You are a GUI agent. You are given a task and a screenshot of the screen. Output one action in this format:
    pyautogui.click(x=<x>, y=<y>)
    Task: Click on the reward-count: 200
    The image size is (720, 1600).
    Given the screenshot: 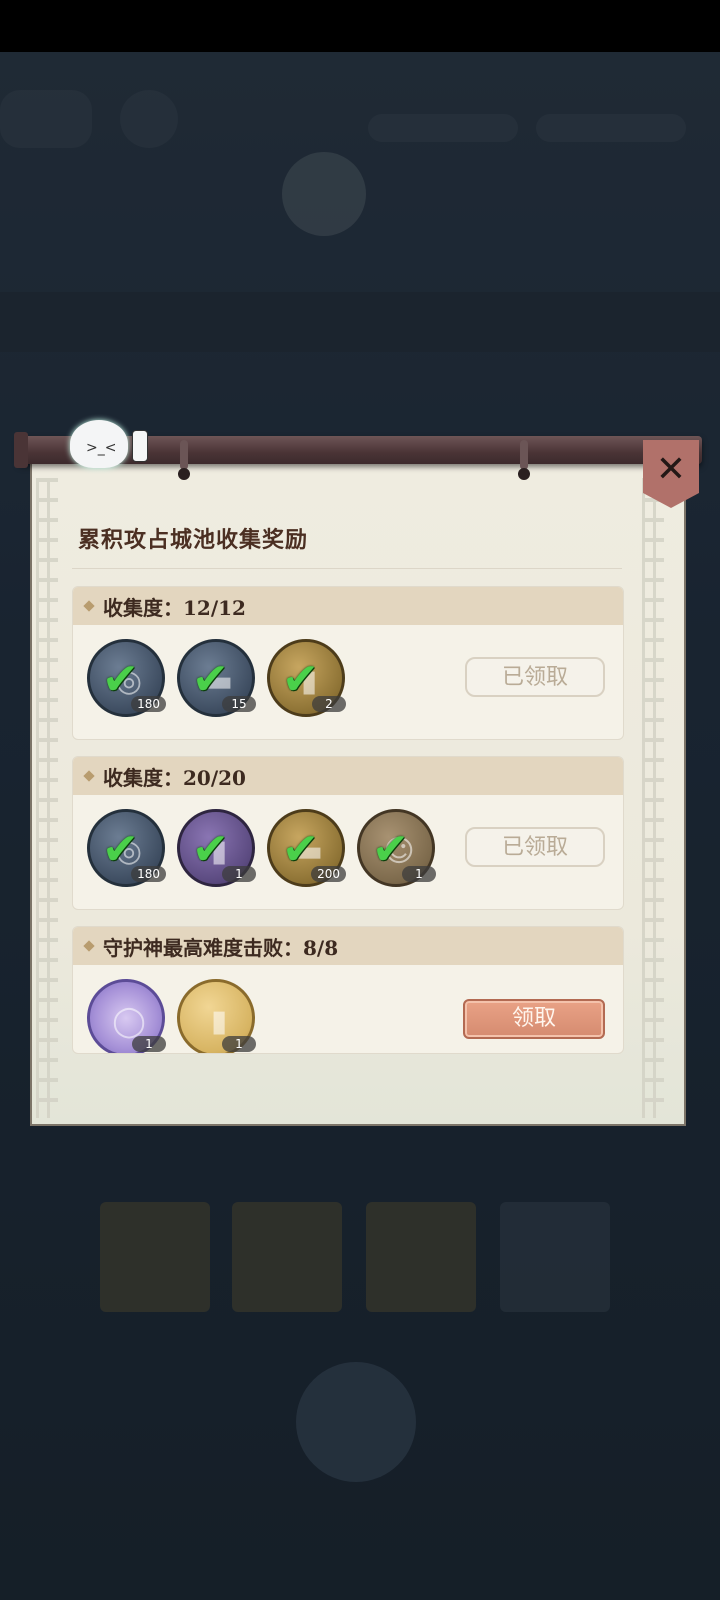 What is the action you would take?
    pyautogui.click(x=328, y=874)
    